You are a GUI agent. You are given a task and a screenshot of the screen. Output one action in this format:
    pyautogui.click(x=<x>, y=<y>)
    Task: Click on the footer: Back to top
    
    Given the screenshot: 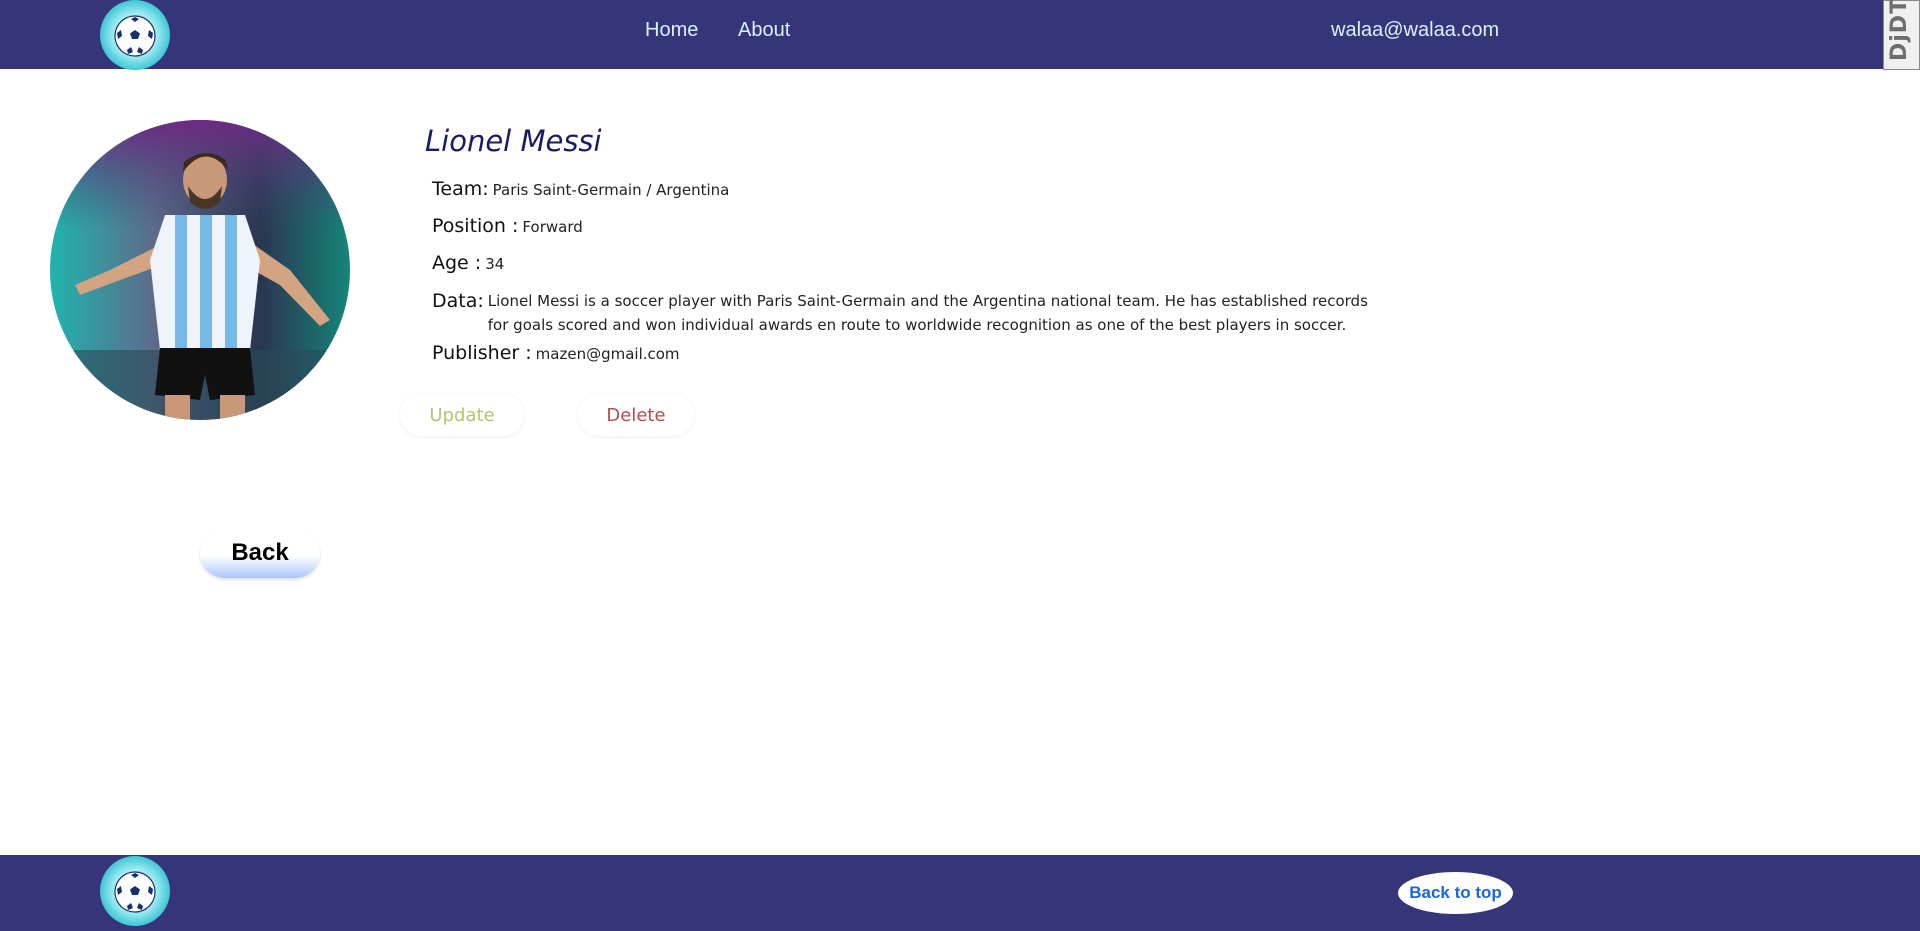 What is the action you would take?
    pyautogui.click(x=960, y=893)
    